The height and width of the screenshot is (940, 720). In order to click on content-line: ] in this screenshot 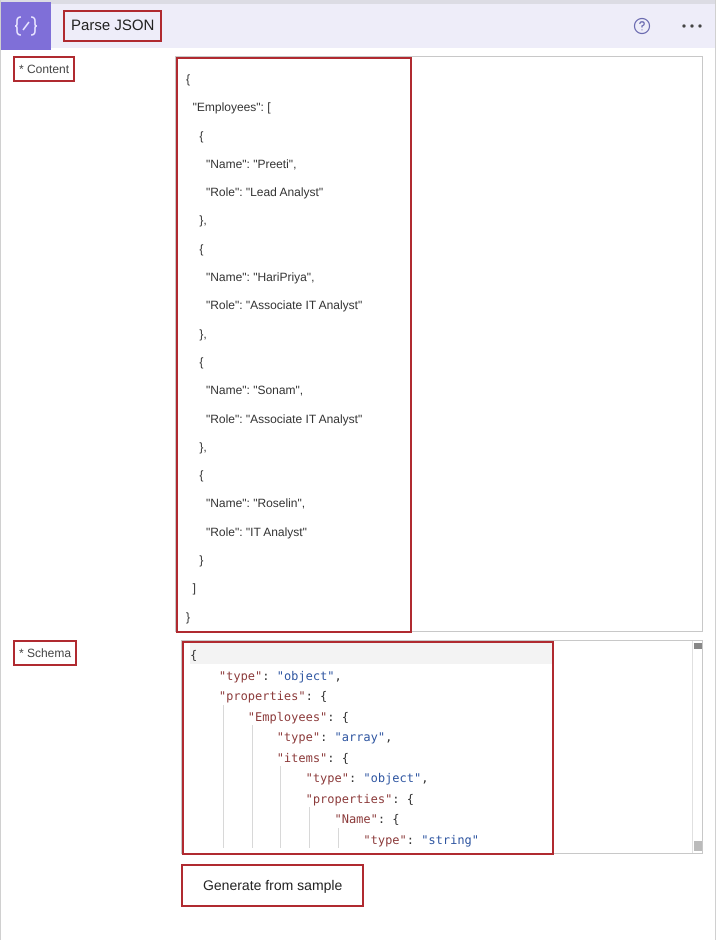, I will do `click(194, 589)`.